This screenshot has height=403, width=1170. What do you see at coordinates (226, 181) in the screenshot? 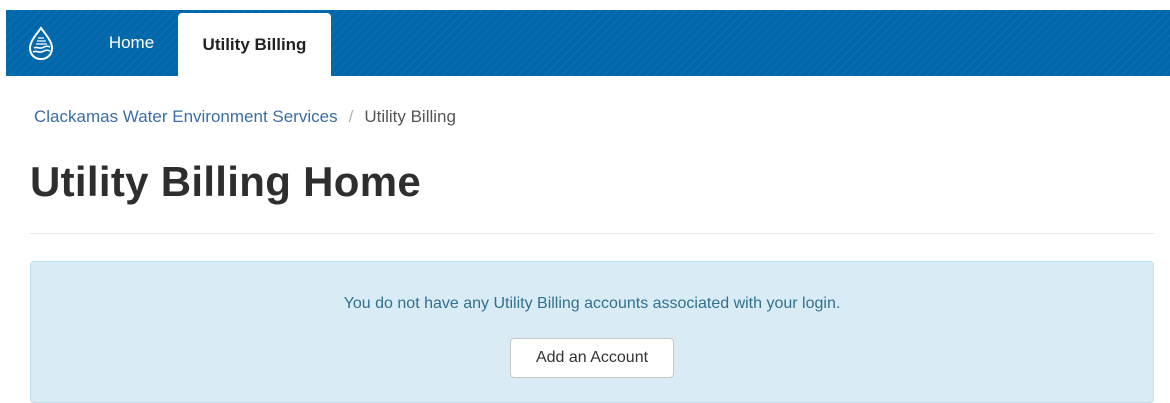
I see `page-title: Utility Billing Home` at bounding box center [226, 181].